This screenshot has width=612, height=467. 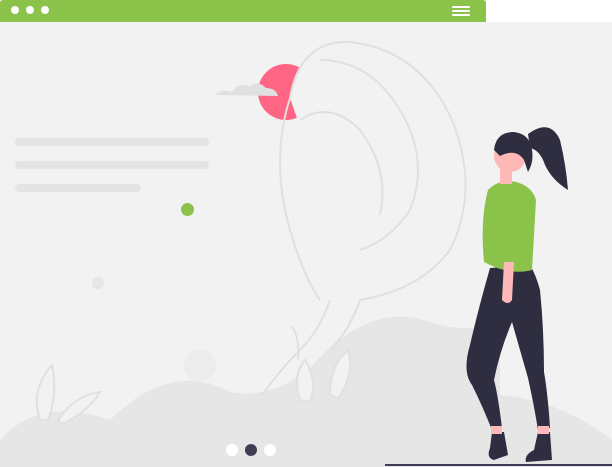 What do you see at coordinates (187, 209) in the screenshot?
I see `accent-dot-icon` at bounding box center [187, 209].